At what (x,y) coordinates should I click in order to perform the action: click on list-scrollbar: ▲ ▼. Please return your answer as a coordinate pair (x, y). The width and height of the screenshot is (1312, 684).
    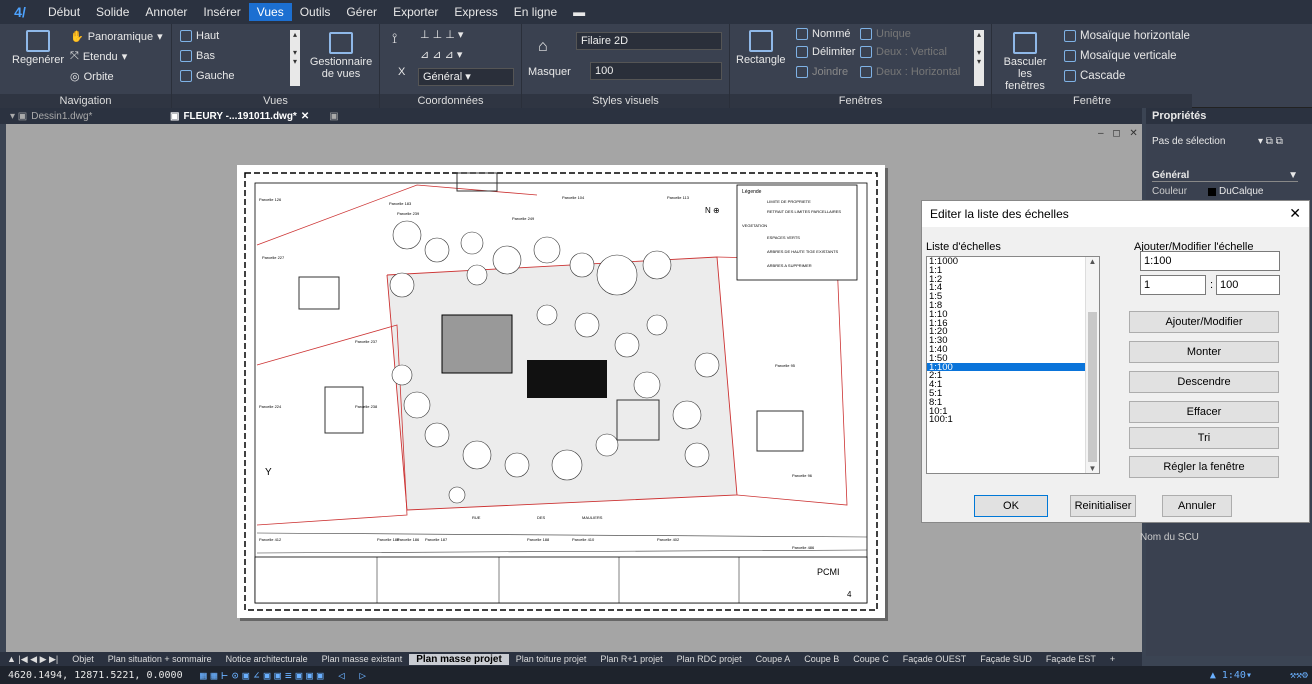
    Looking at the image, I should click on (1092, 365).